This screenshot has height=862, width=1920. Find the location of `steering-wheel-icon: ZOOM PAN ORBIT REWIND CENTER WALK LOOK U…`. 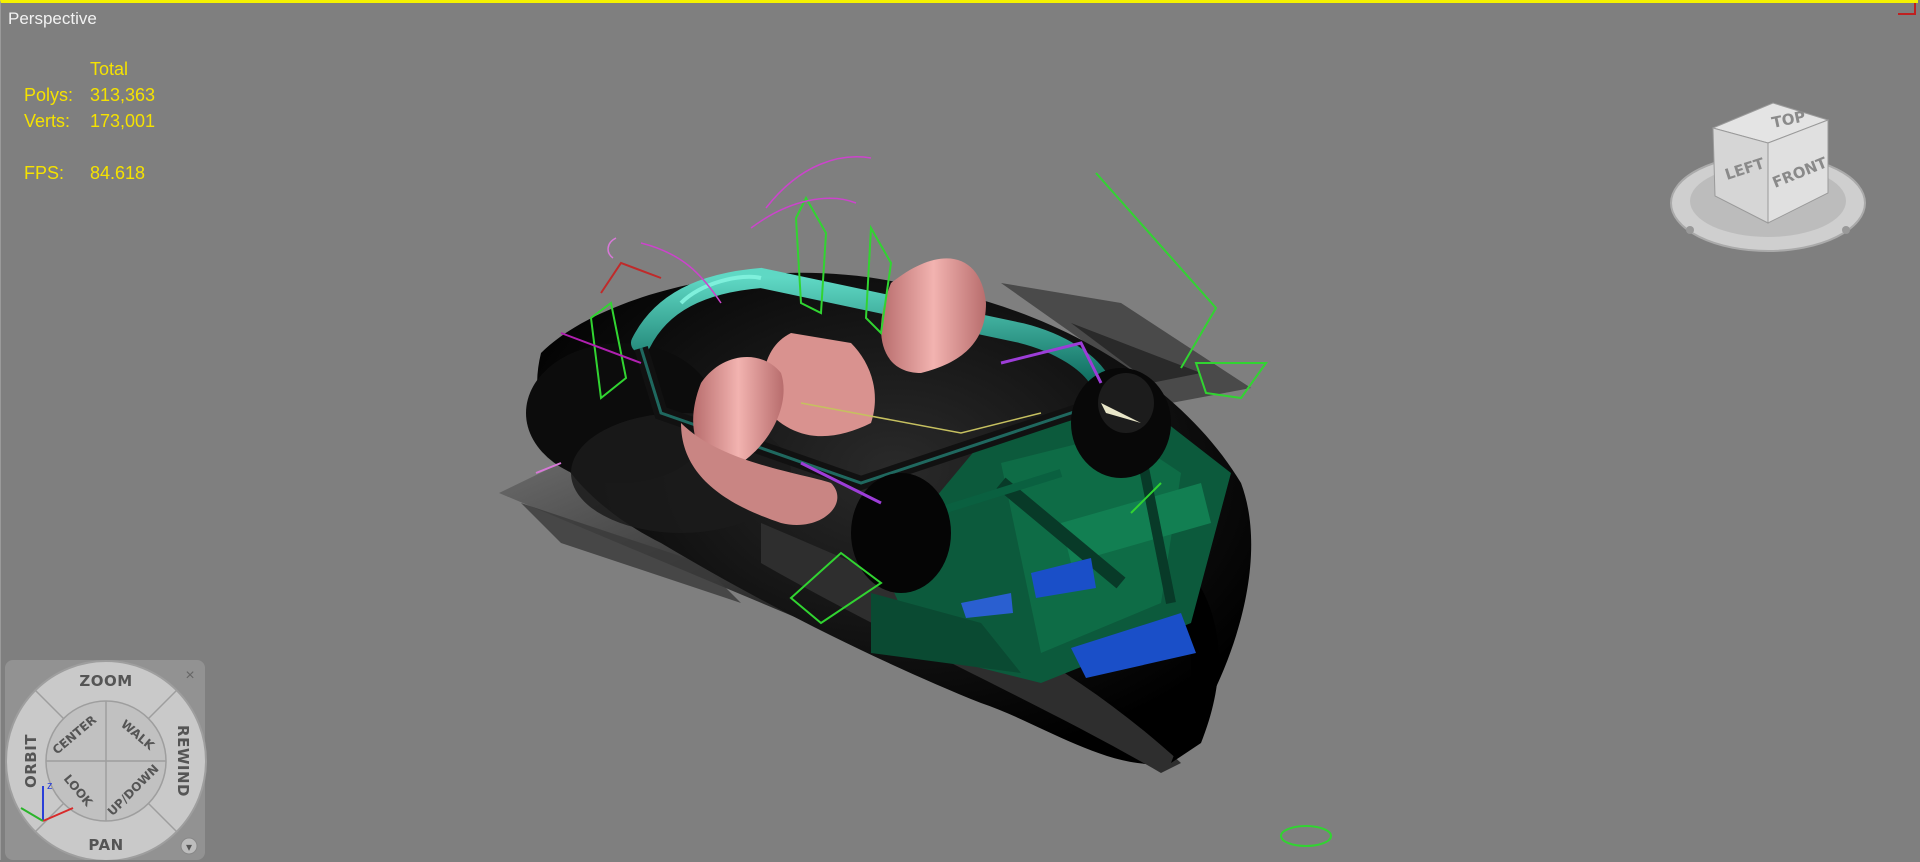

steering-wheel-icon: ZOOM PAN ORBIT REWIND CENTER WALK LOOK U… is located at coordinates (106, 759).